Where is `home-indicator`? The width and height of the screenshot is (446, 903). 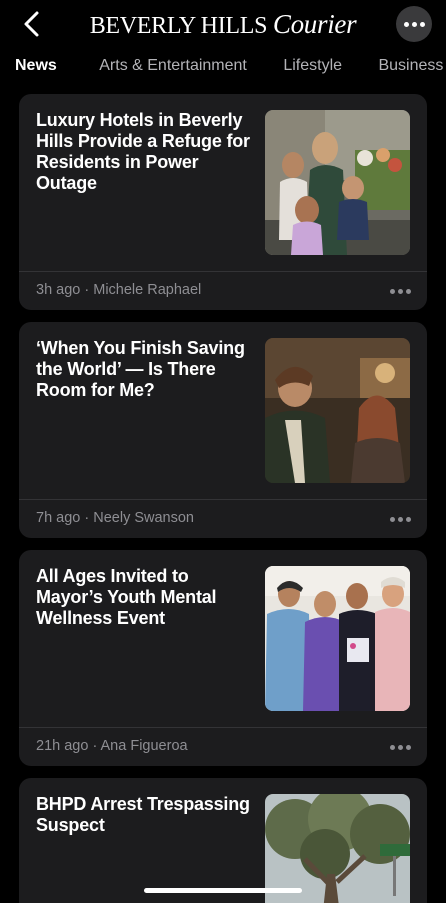 home-indicator is located at coordinates (223, 890).